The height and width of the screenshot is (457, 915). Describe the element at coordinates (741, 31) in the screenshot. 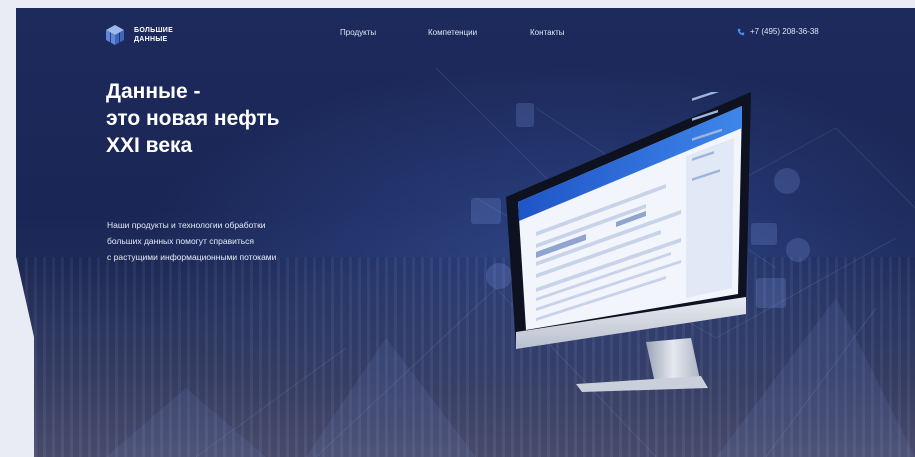

I see `phone-icon` at that location.